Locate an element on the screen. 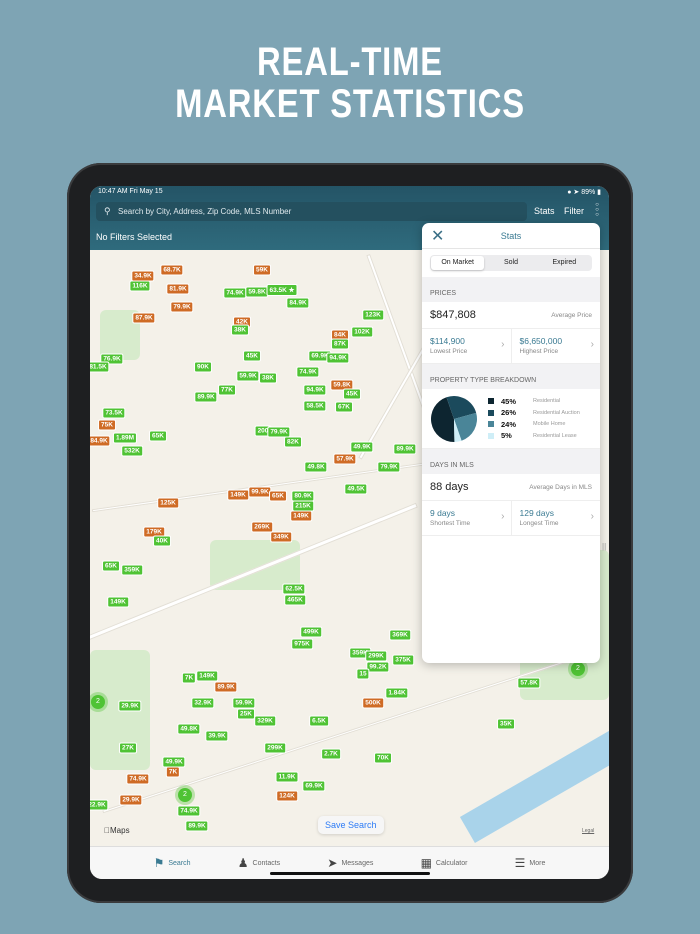 This screenshot has height=934, width=700. listing-price-marker: 99.2K is located at coordinates (378, 667).